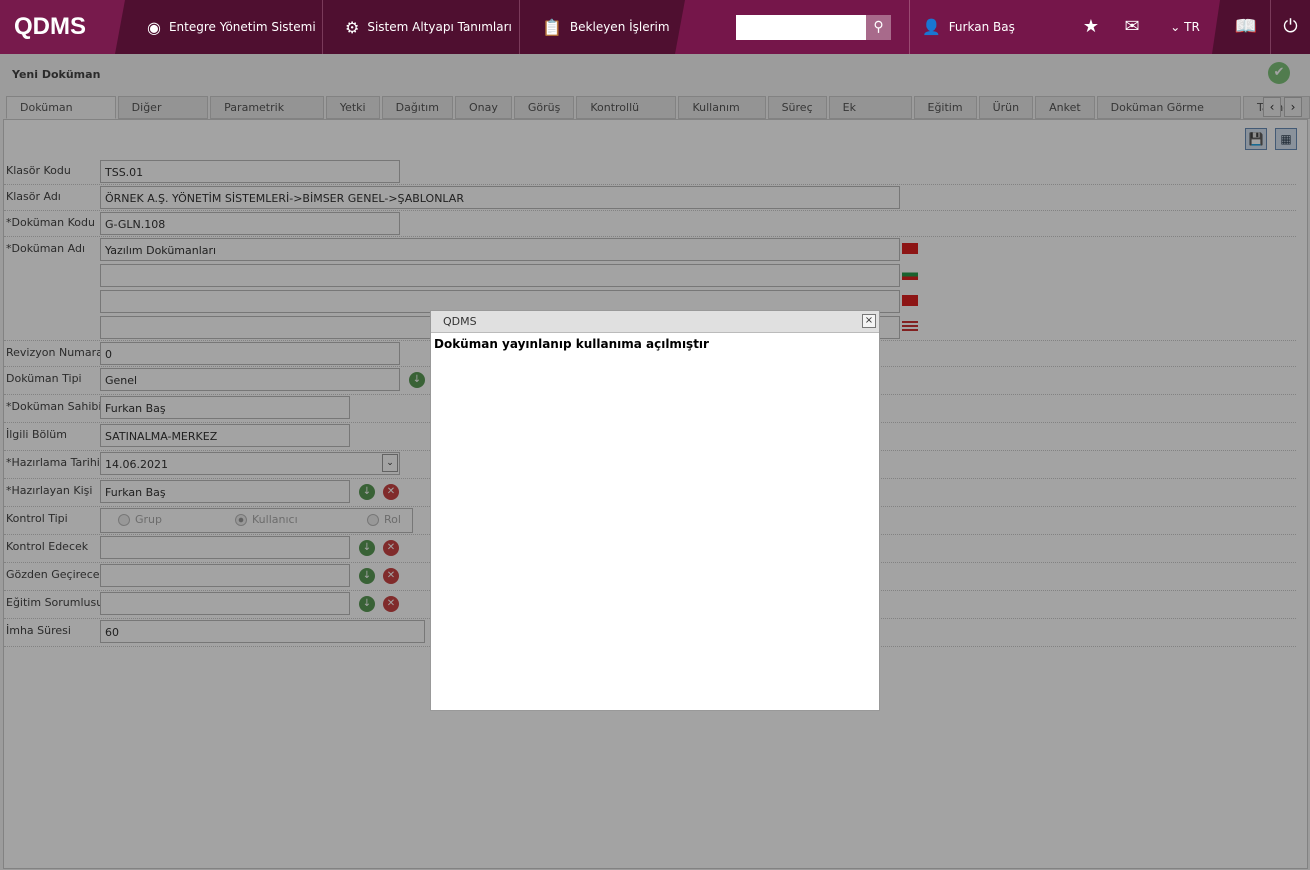 Image resolution: width=1310 pixels, height=870 pixels. I want to click on nav-sistem: ⚙ Sistem Altyapı Tanımları, so click(421, 27).